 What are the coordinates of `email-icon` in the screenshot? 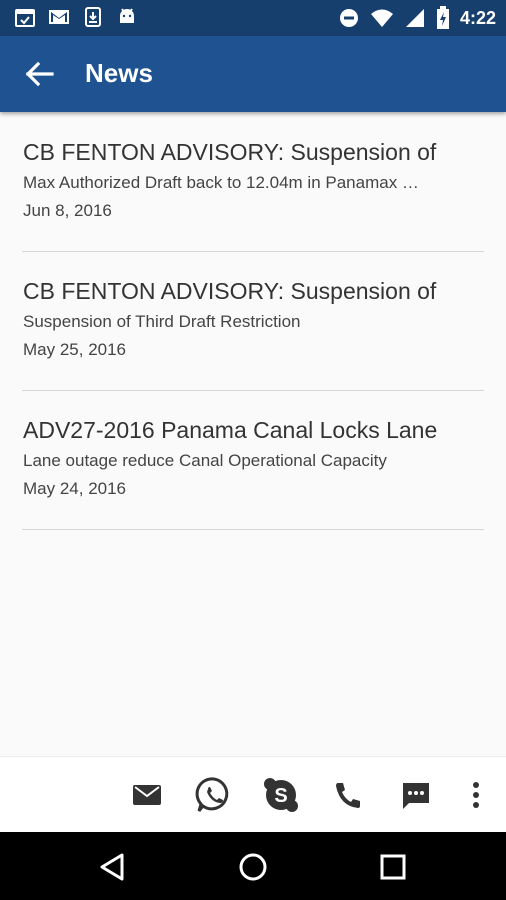 It's located at (147, 795).